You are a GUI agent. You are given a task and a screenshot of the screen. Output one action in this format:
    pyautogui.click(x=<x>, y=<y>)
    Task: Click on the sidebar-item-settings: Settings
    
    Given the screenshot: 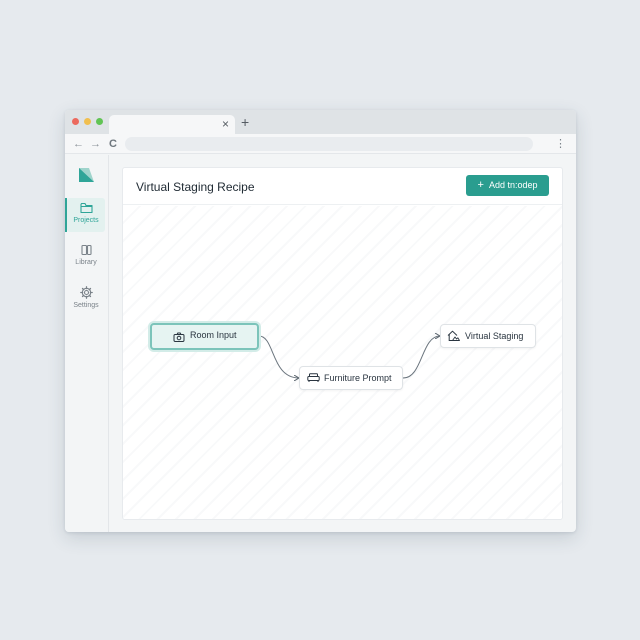 What is the action you would take?
    pyautogui.click(x=86, y=299)
    